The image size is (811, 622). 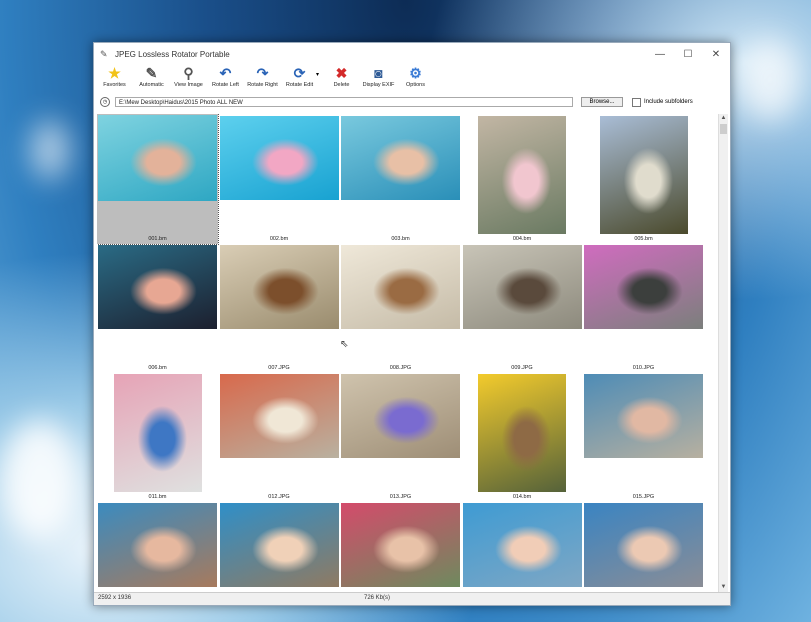 What do you see at coordinates (377, 598) in the screenshot?
I see `file-size: 726 Kb(s)` at bounding box center [377, 598].